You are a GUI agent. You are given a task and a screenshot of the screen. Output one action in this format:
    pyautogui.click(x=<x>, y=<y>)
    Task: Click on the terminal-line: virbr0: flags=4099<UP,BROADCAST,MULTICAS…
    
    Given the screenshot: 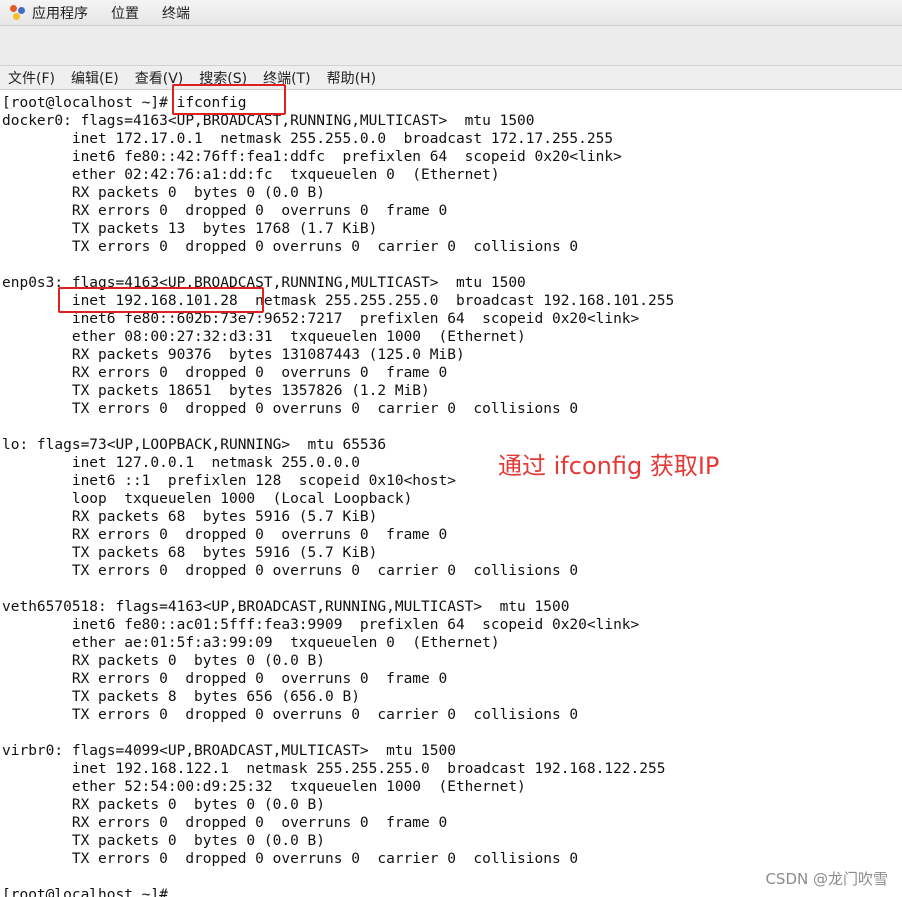 What is the action you would take?
    pyautogui.click(x=229, y=751)
    